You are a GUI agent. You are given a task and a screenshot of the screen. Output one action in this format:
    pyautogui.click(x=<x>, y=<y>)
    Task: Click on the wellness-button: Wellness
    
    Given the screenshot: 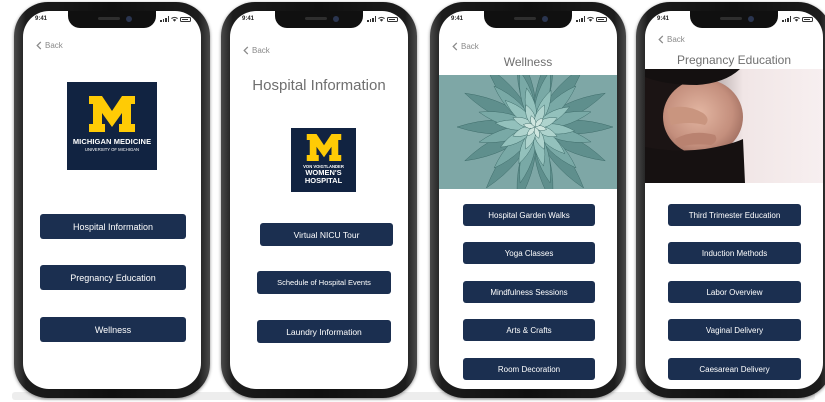 What is the action you would take?
    pyautogui.click(x=113, y=329)
    